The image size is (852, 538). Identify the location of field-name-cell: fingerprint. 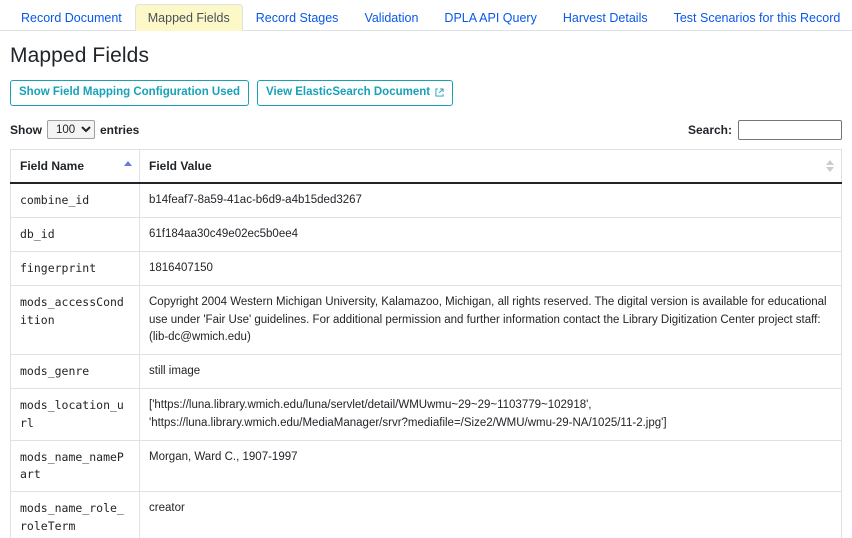
(75, 268).